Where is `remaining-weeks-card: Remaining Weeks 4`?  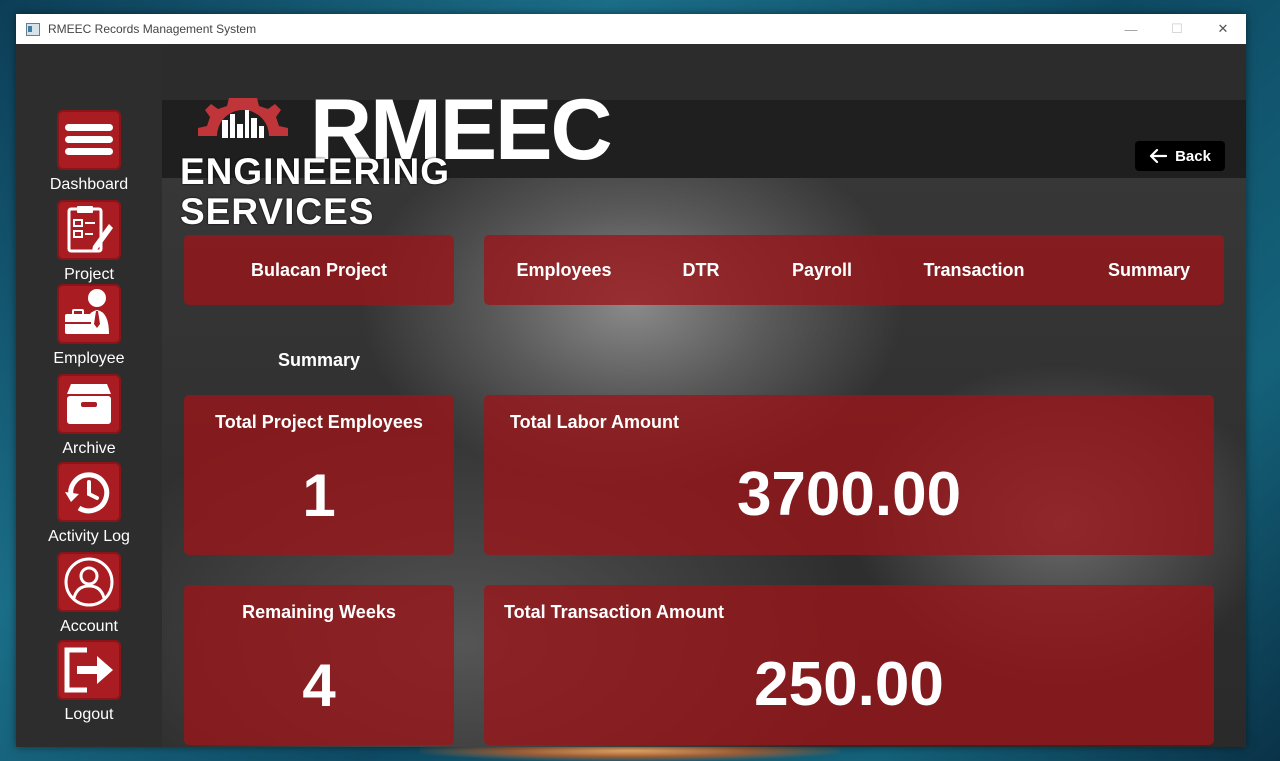
remaining-weeks-card: Remaining Weeks 4 is located at coordinates (319, 665).